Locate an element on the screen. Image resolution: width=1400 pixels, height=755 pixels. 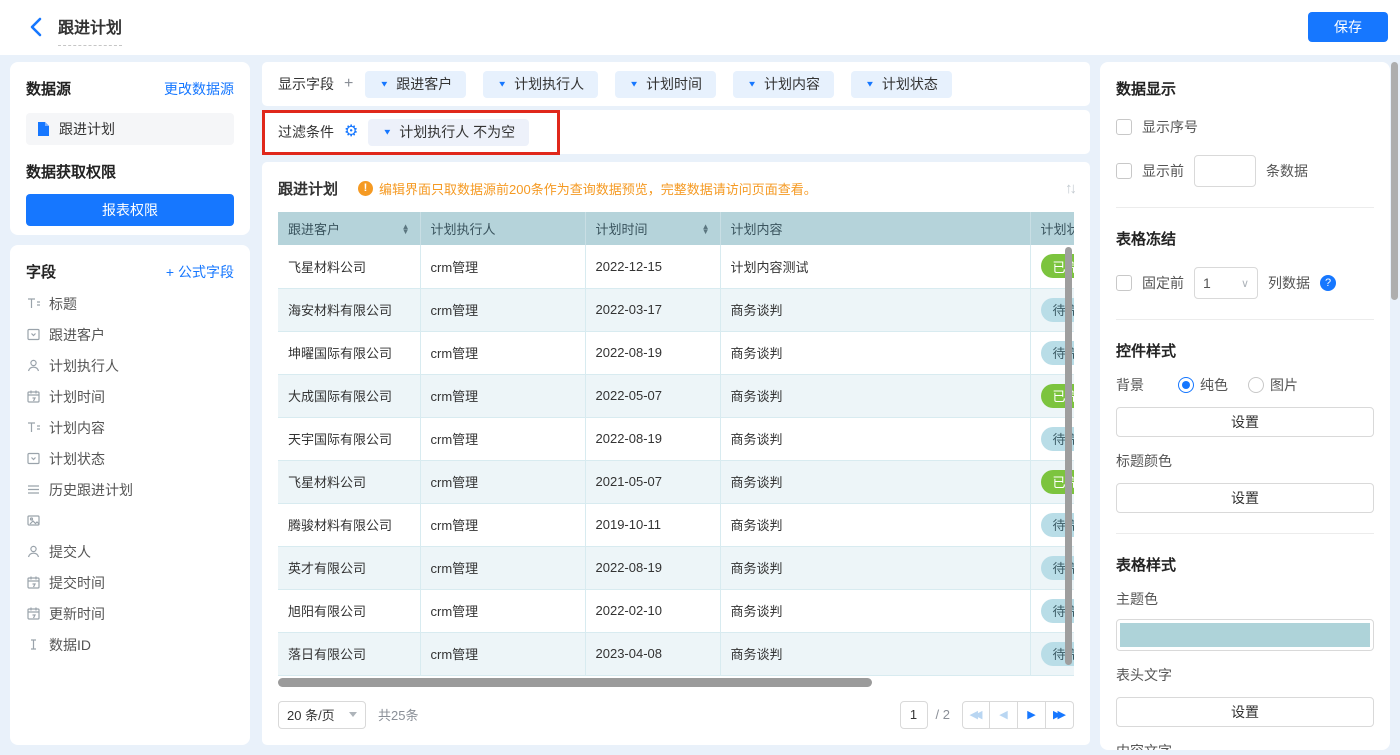
field-item-label: 计划状态 is located at coordinates (77, 458).